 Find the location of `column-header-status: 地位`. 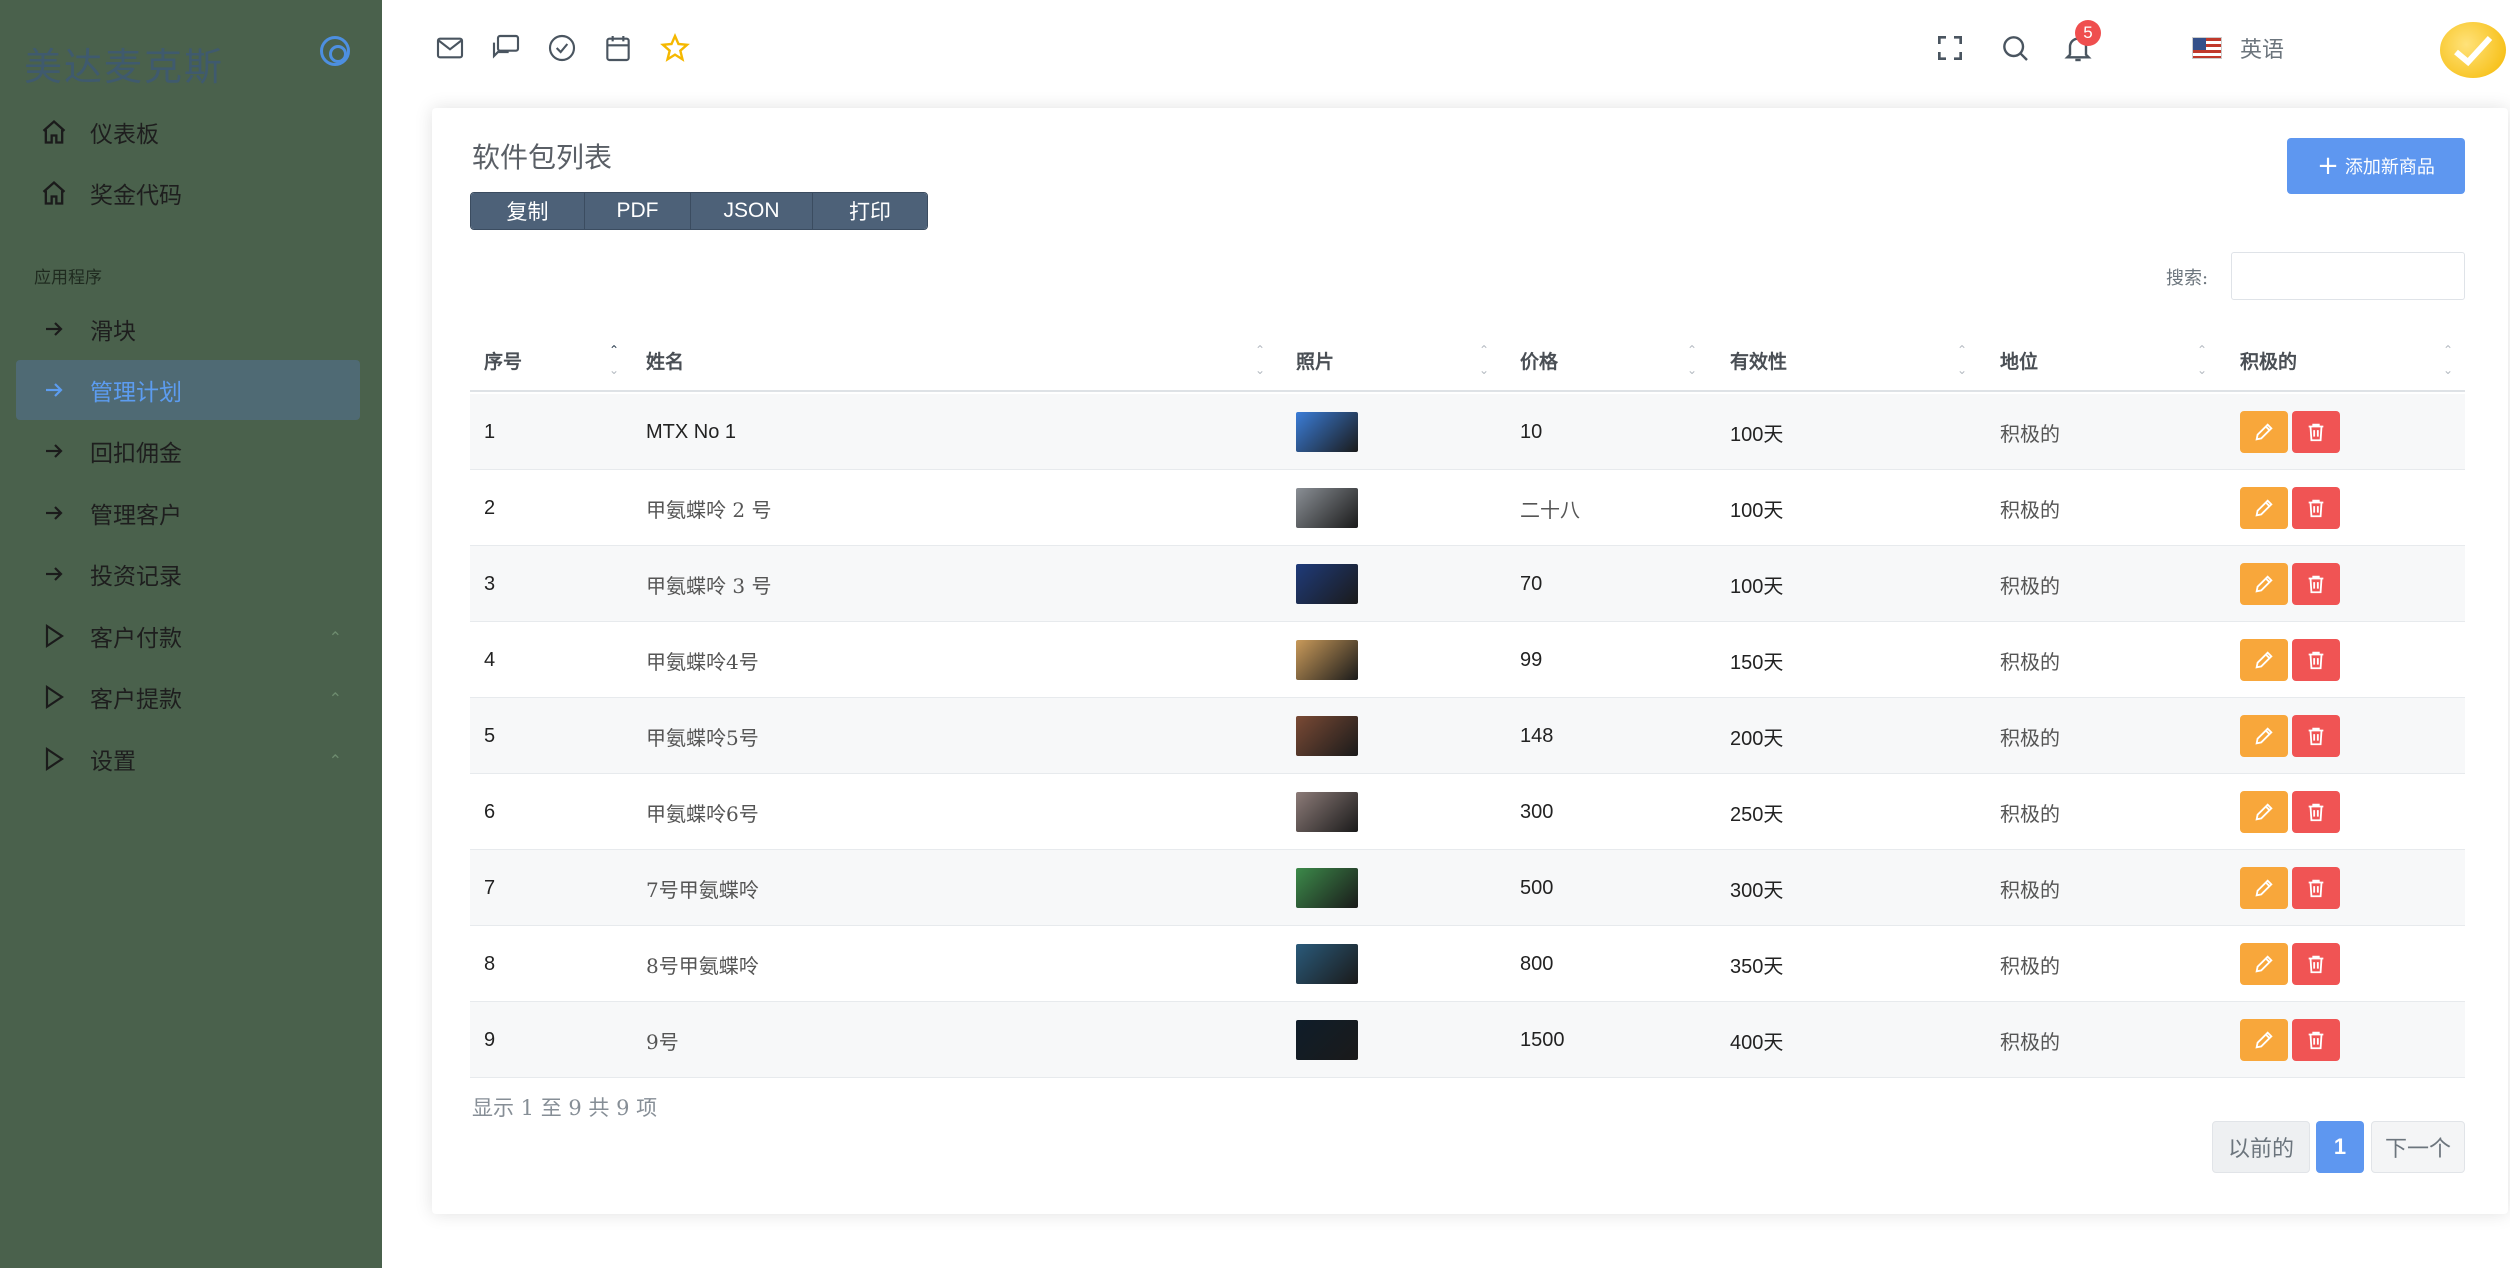

column-header-status: 地位 is located at coordinates (2019, 360).